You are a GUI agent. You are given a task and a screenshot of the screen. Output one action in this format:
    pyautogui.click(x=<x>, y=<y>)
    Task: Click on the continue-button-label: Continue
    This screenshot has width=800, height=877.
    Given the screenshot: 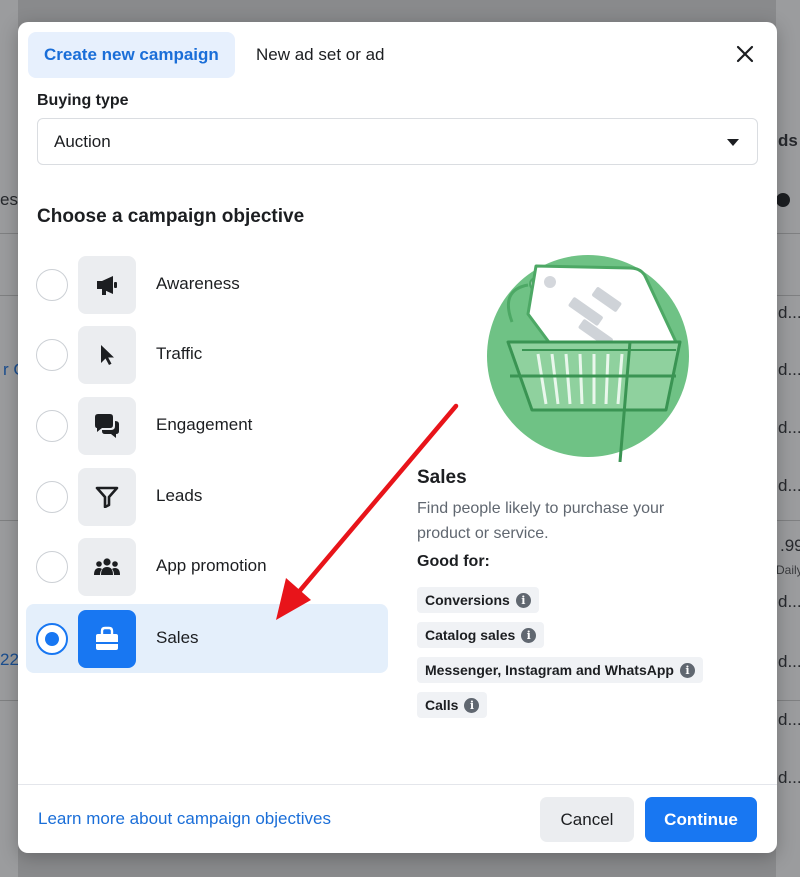 What is the action you would take?
    pyautogui.click(x=701, y=819)
    